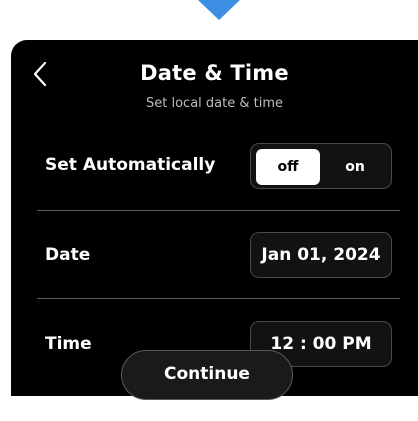  What do you see at coordinates (321, 255) in the screenshot?
I see `date-picker-button: Jan 01, 2024` at bounding box center [321, 255].